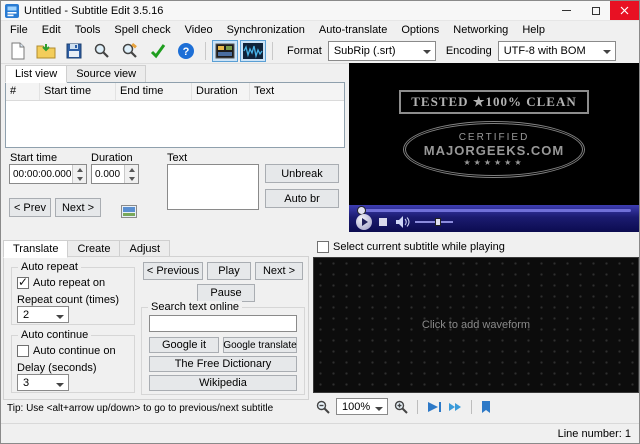 The image size is (640, 444). Describe the element at coordinates (533, 30) in the screenshot. I see `menu-help: Help` at that location.